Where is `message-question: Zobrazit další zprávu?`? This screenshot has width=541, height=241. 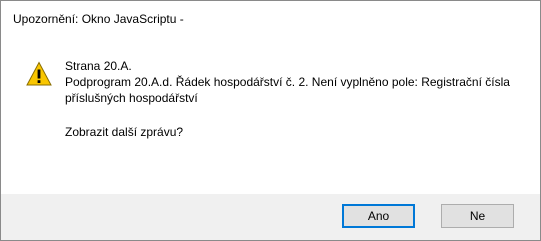
message-question: Zobrazit další zprávu? is located at coordinates (124, 132).